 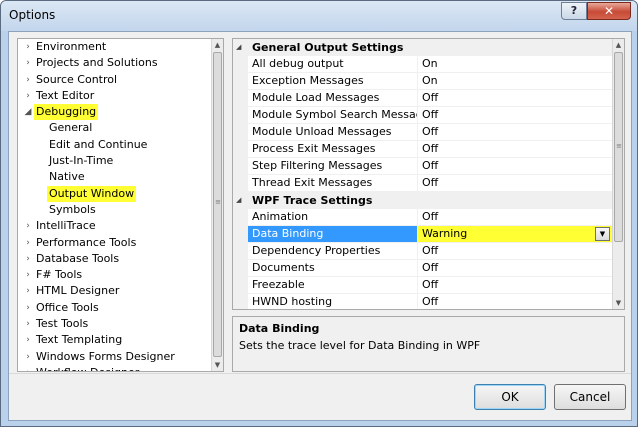 What do you see at coordinates (113, 193) in the screenshot?
I see `tree-item: Output Window` at bounding box center [113, 193].